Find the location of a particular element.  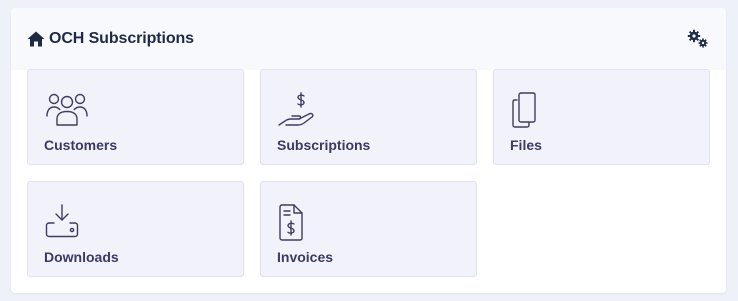

tile-customers: Customers is located at coordinates (135, 117).